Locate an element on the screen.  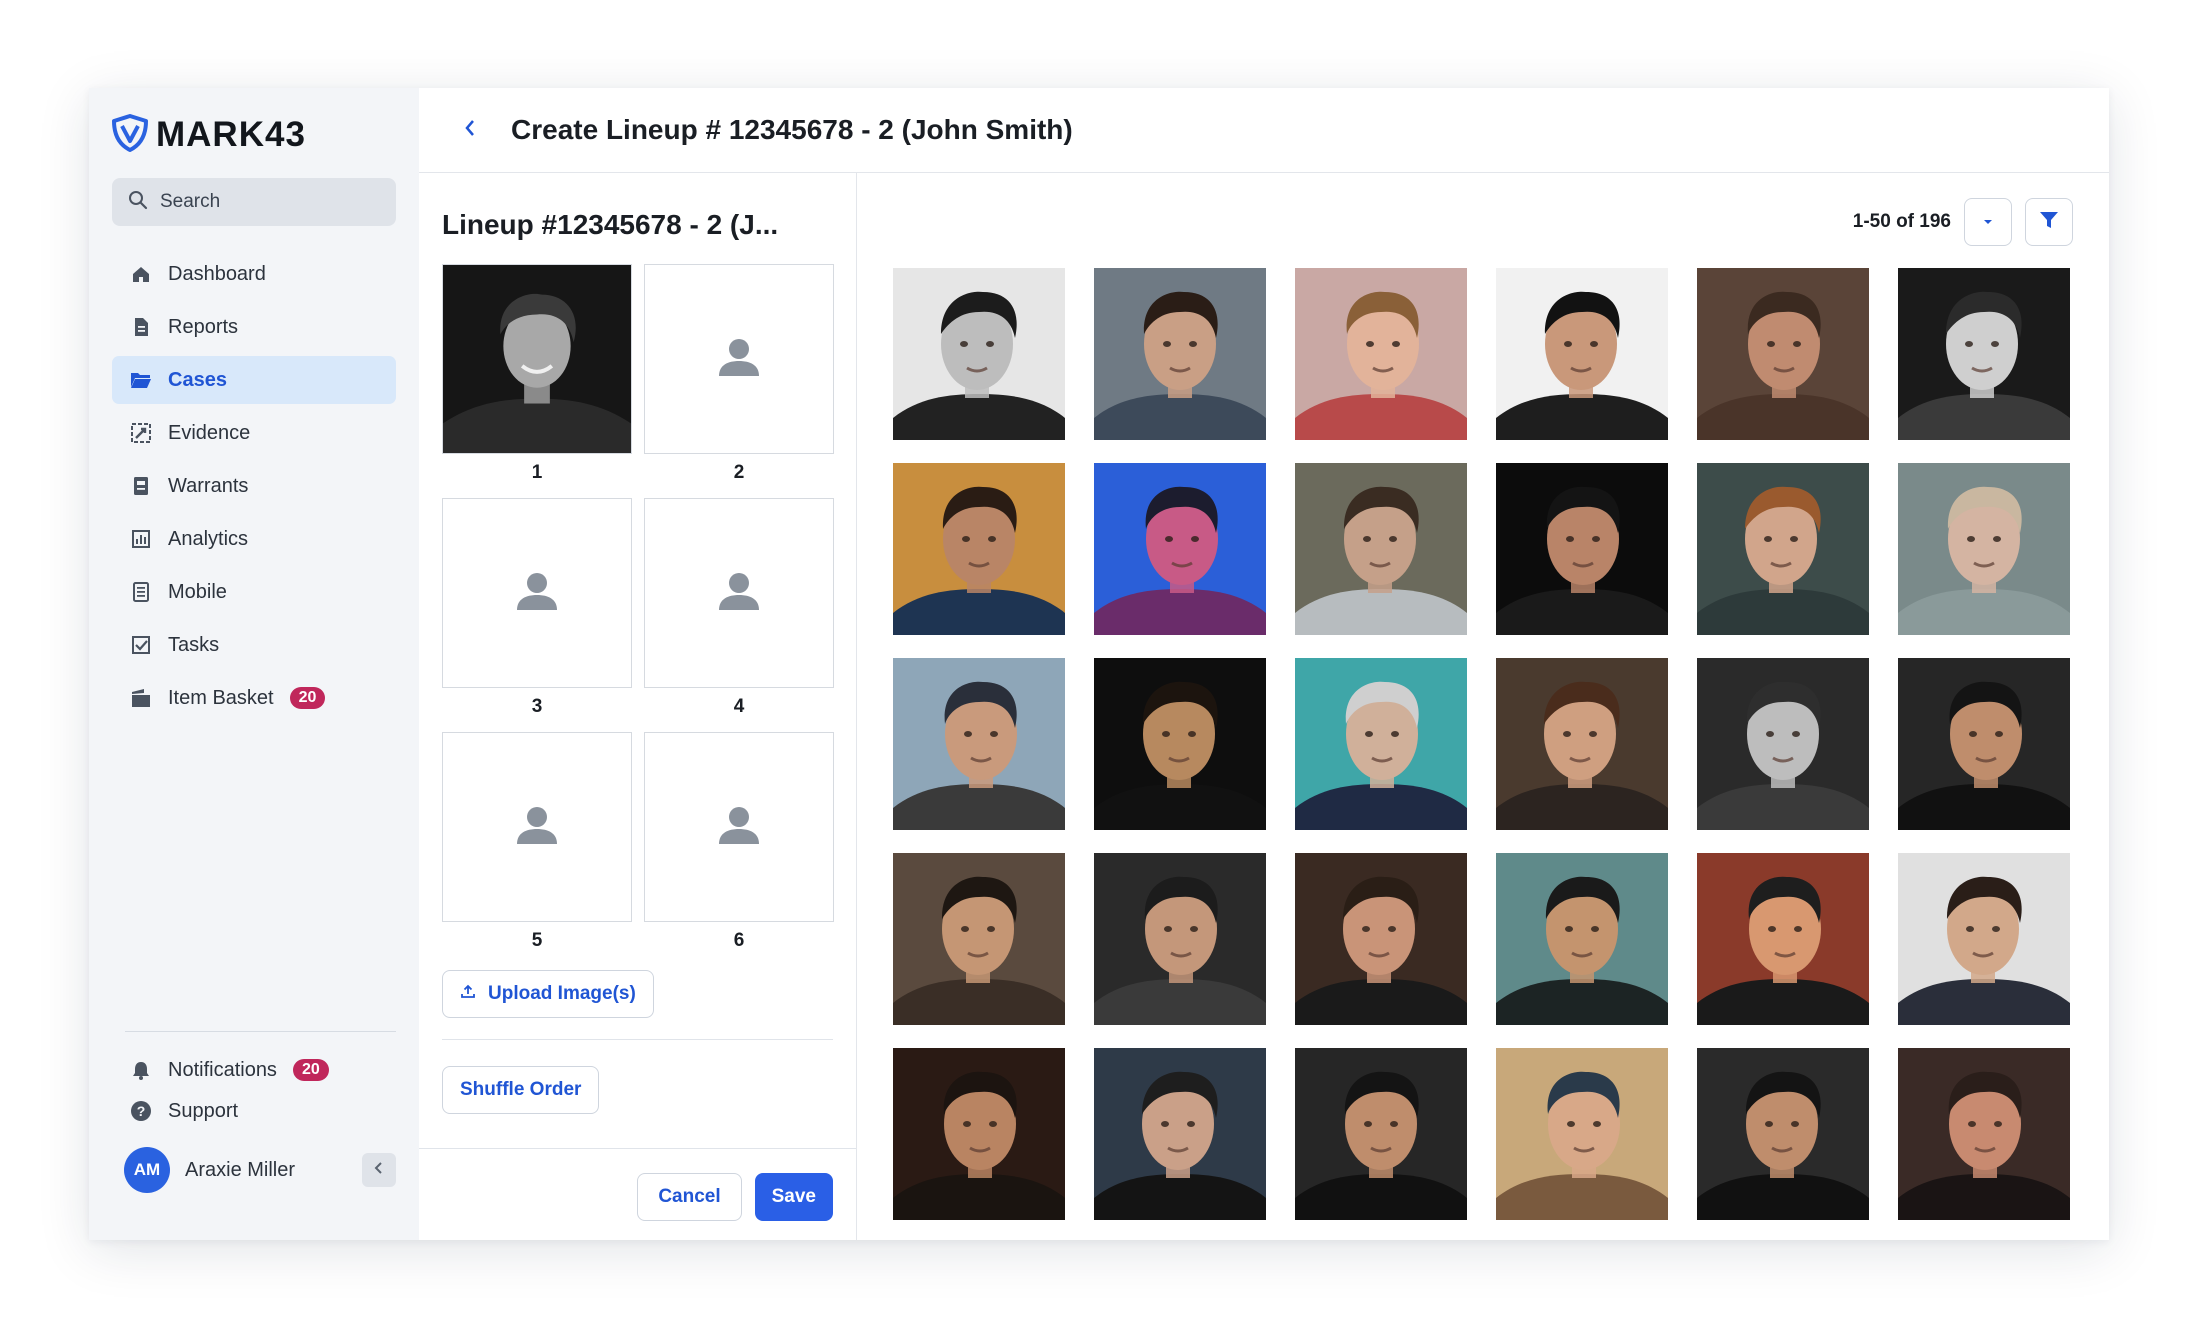
evidence-icon is located at coordinates (141, 433).